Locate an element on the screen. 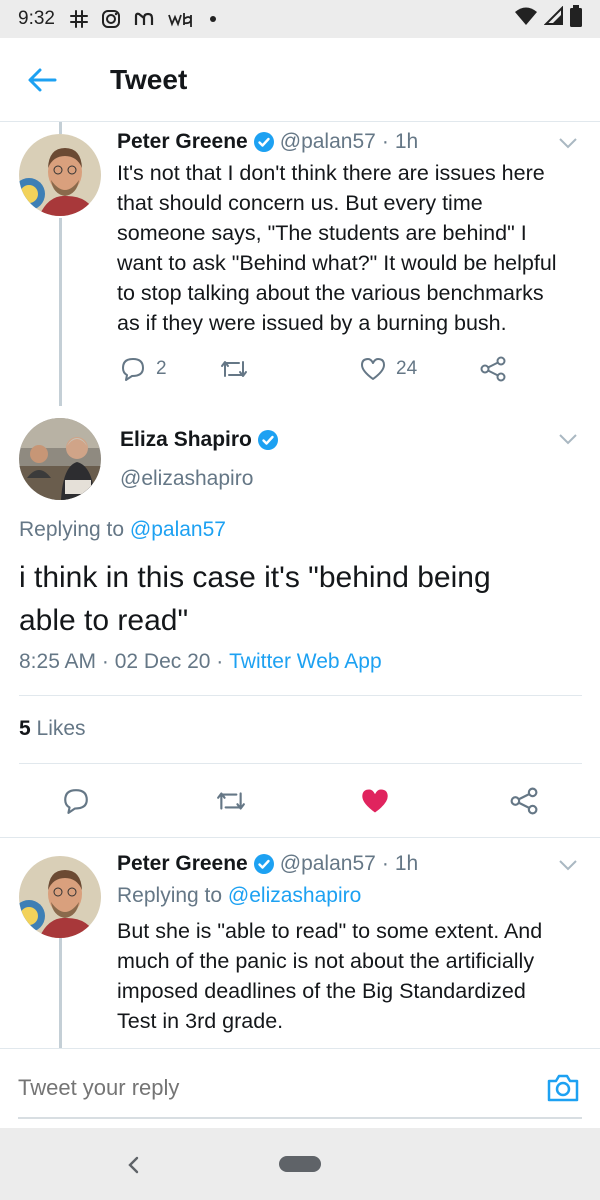 The height and width of the screenshot is (1200, 600). nytimes-icon is located at coordinates (144, 19).